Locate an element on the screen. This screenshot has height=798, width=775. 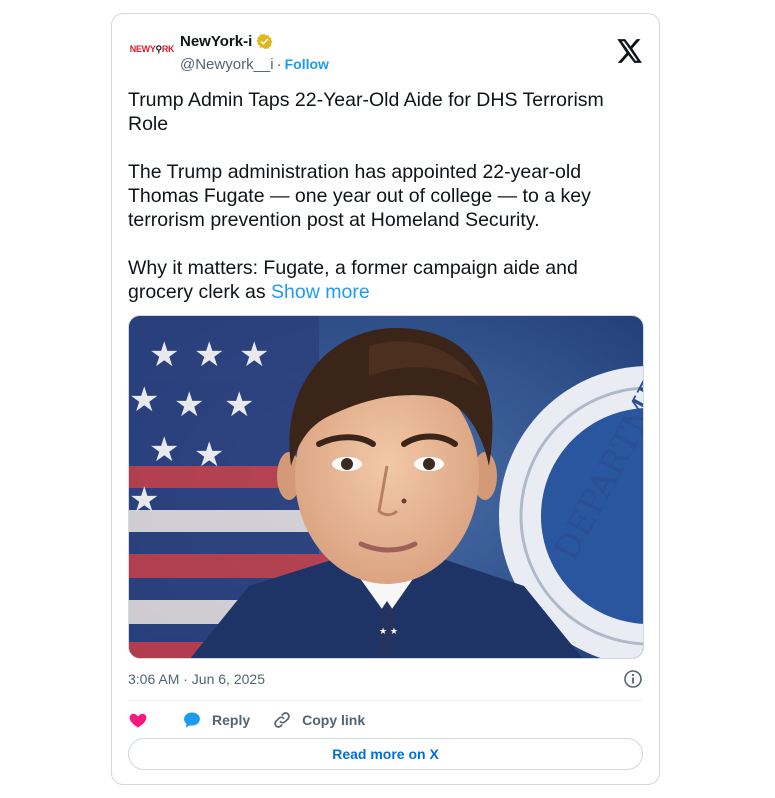
avatar: NEWY⚲RK is located at coordinates (152, 49).